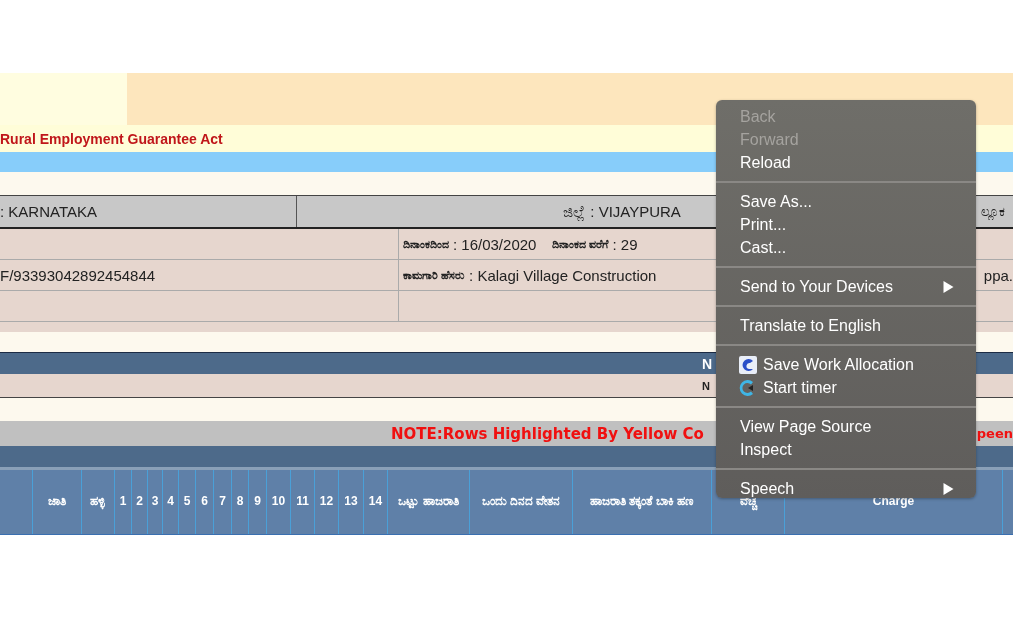 The height and width of the screenshot is (638, 1020). Describe the element at coordinates (846, 162) in the screenshot. I see `menu-item: Reload` at that location.